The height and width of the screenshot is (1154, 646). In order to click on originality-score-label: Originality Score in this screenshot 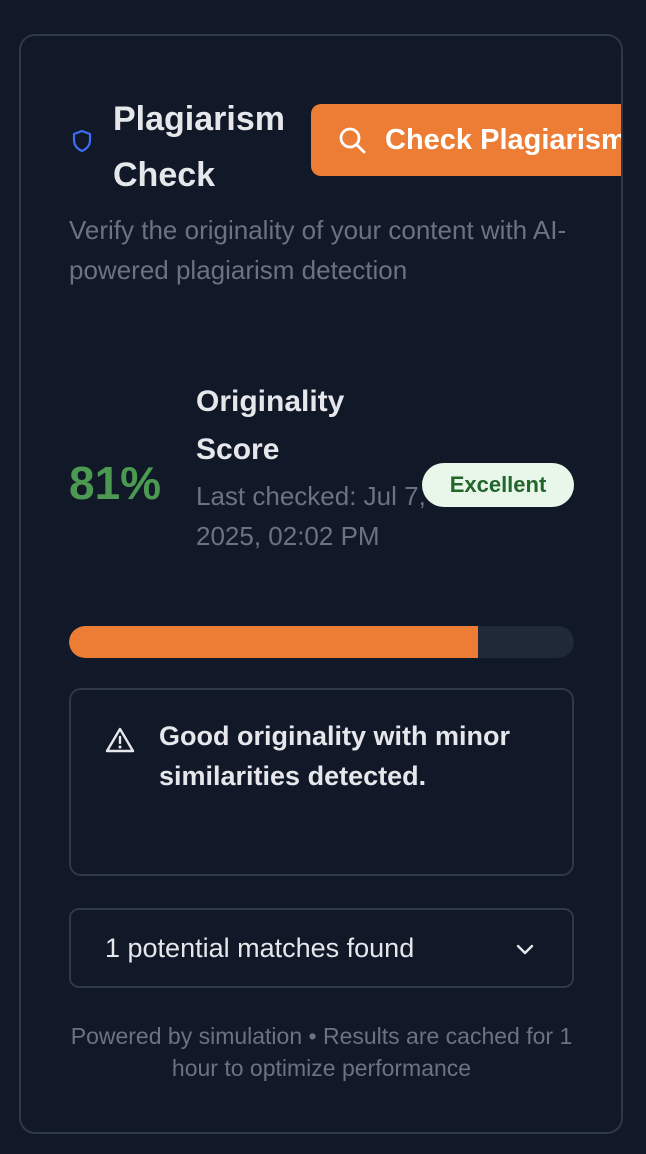, I will do `click(270, 425)`.